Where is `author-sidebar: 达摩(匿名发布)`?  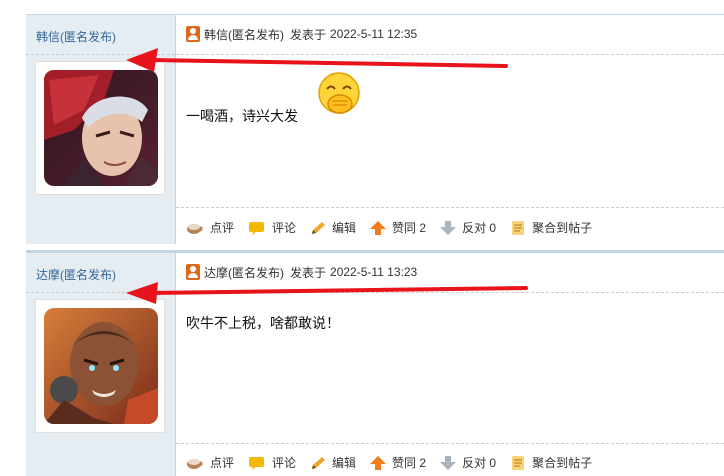
author-sidebar: 达摩(匿名发布) is located at coordinates (101, 363).